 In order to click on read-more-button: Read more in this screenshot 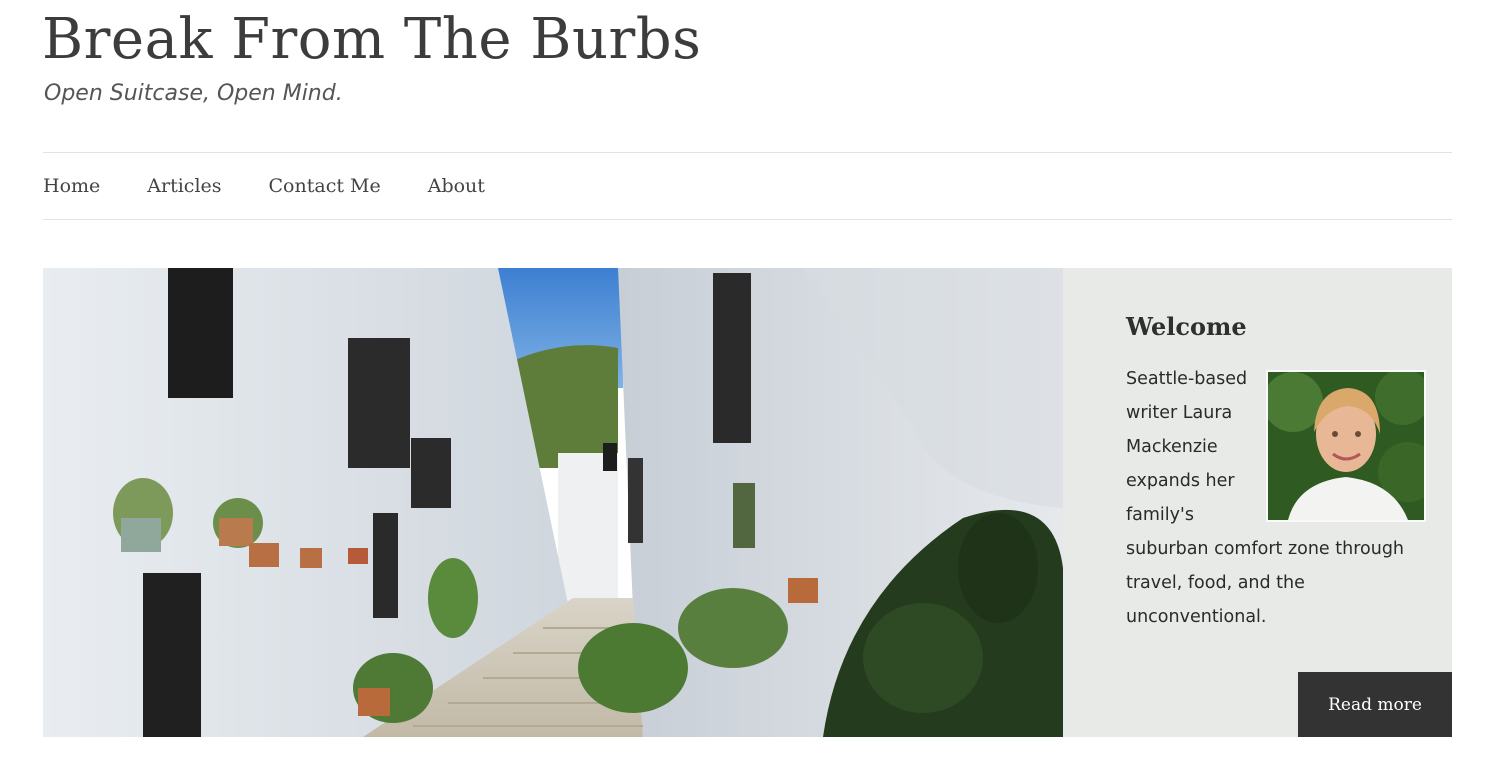, I will do `click(1375, 704)`.